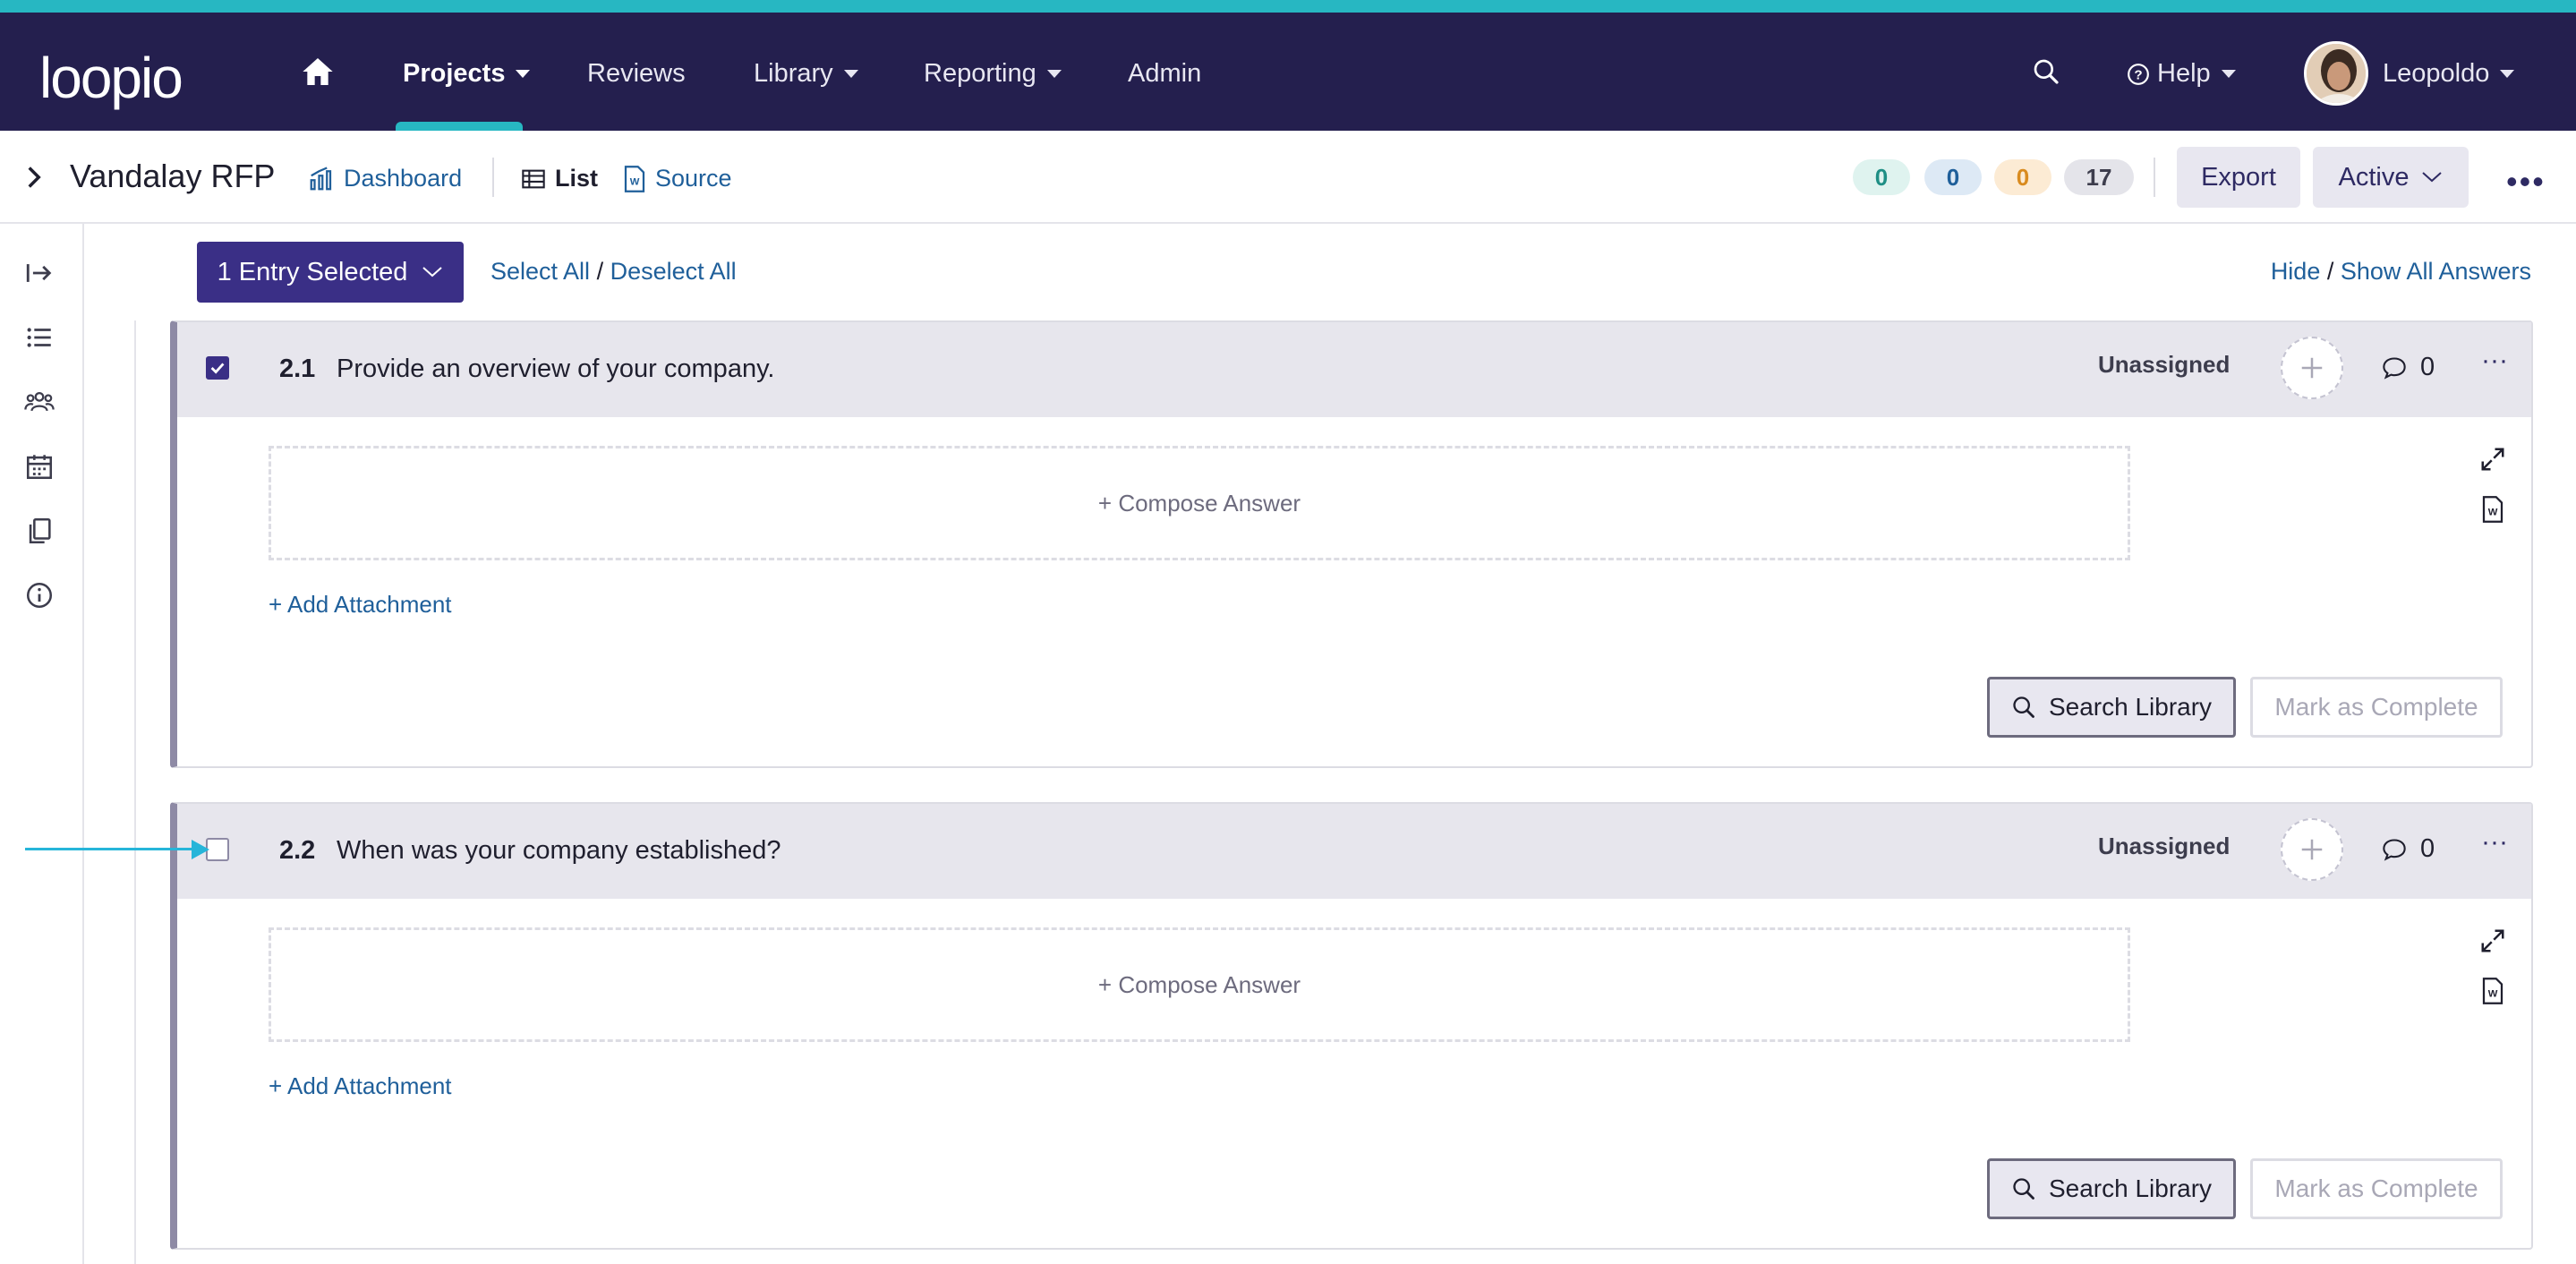 The height and width of the screenshot is (1264, 2576). I want to click on source-label: Source, so click(693, 178).